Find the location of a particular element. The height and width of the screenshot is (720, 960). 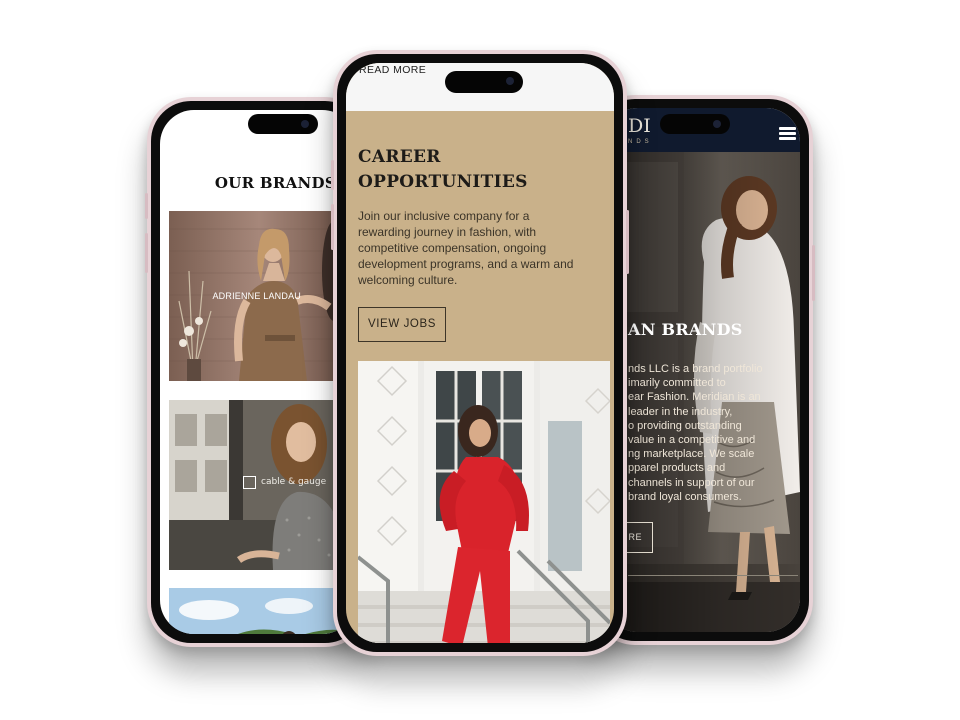

body-line: rewarding journey in fashion, with is located at coordinates (447, 232).